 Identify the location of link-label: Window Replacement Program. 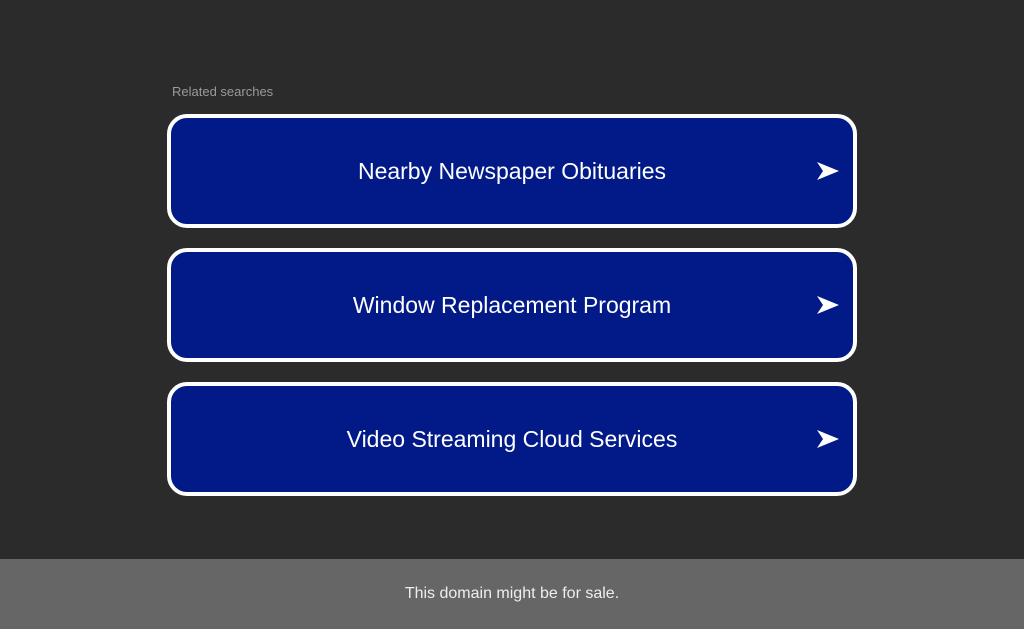
(512, 304).